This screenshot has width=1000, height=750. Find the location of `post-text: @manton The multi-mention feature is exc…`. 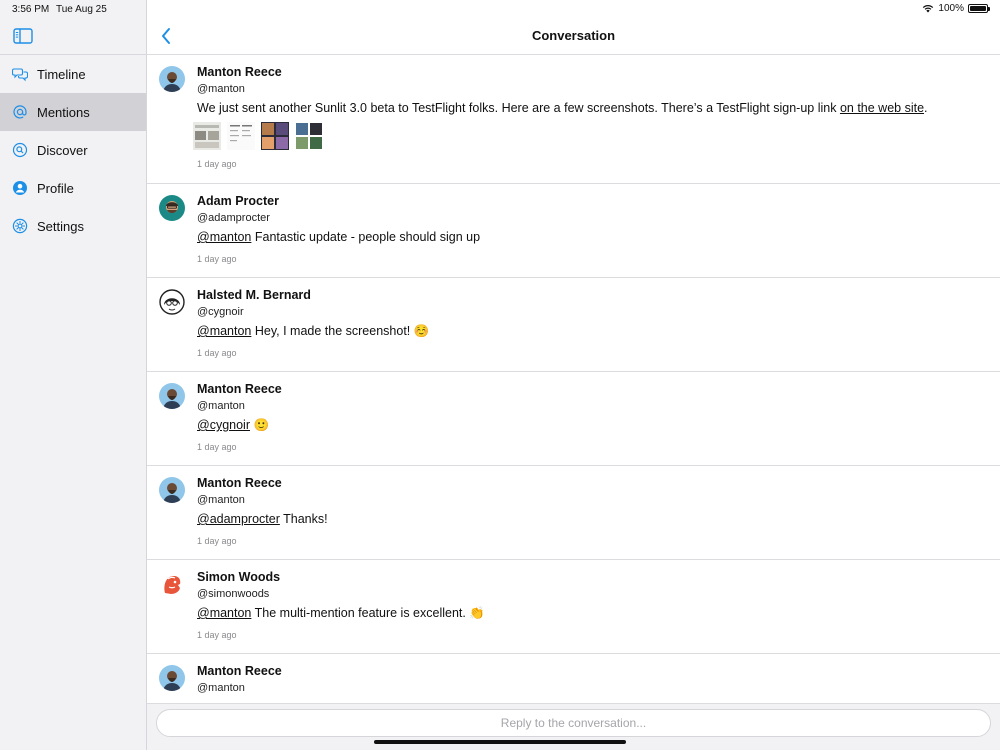

post-text: @manton The multi-mention feature is exc… is located at coordinates (341, 613).